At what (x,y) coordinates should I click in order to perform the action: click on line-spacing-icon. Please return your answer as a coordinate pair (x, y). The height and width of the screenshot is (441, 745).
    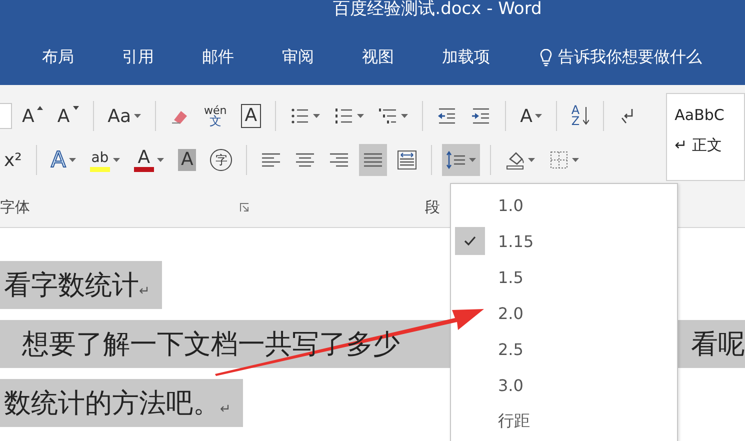
    Looking at the image, I should click on (456, 160).